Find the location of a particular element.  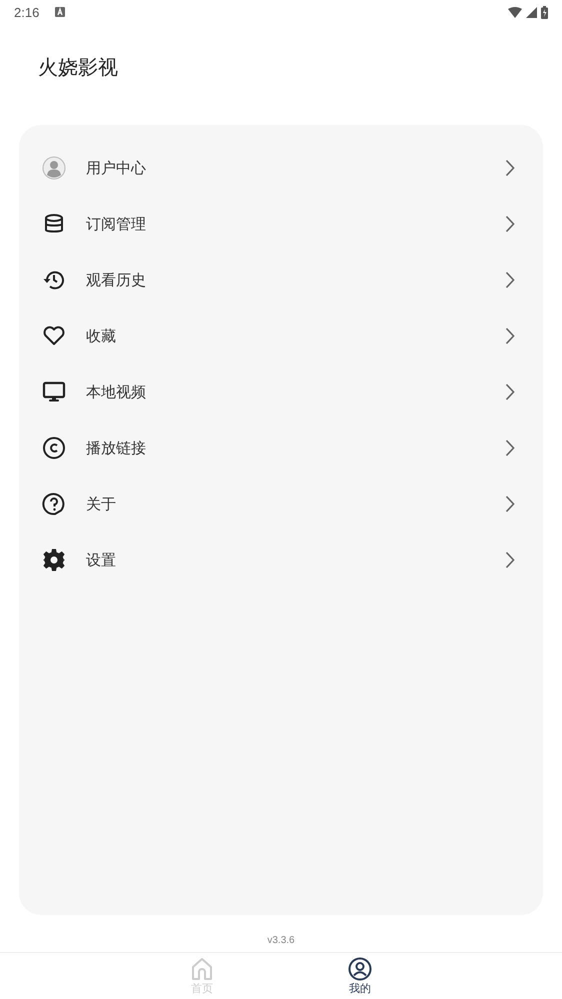

history-icon is located at coordinates (54, 280).